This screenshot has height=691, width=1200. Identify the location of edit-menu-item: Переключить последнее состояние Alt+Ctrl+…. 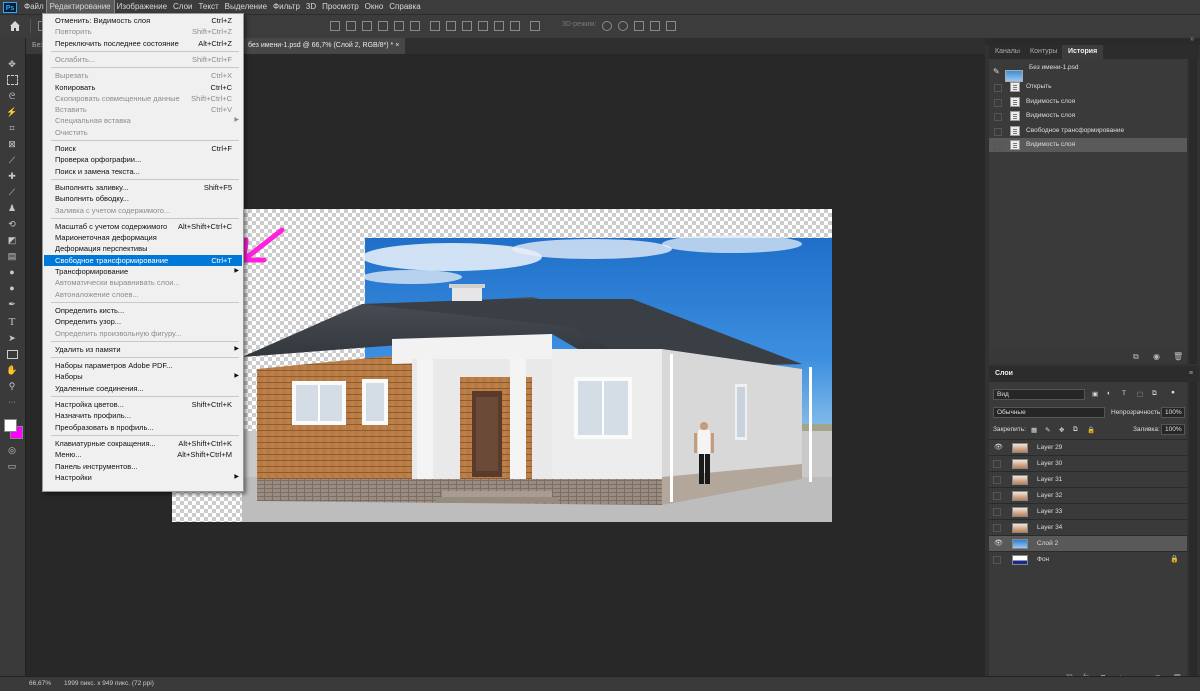
(143, 43).